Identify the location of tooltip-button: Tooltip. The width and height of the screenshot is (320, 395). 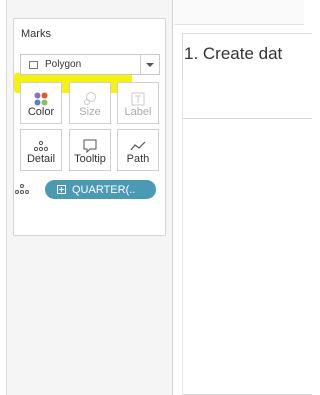
(90, 150).